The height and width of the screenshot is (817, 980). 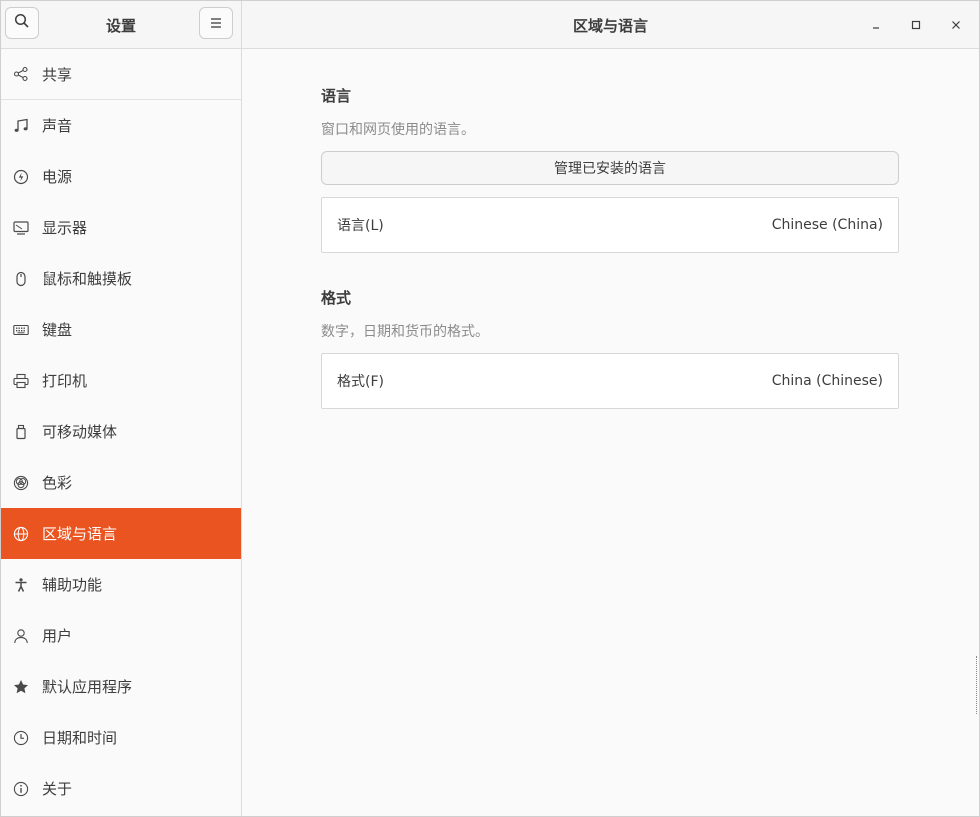 I want to click on sidebar-item-label: 用户, so click(x=57, y=636).